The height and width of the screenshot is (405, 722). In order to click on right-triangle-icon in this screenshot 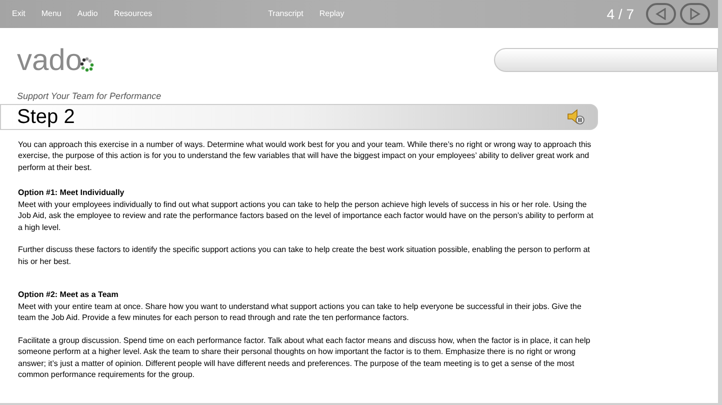, I will do `click(695, 14)`.